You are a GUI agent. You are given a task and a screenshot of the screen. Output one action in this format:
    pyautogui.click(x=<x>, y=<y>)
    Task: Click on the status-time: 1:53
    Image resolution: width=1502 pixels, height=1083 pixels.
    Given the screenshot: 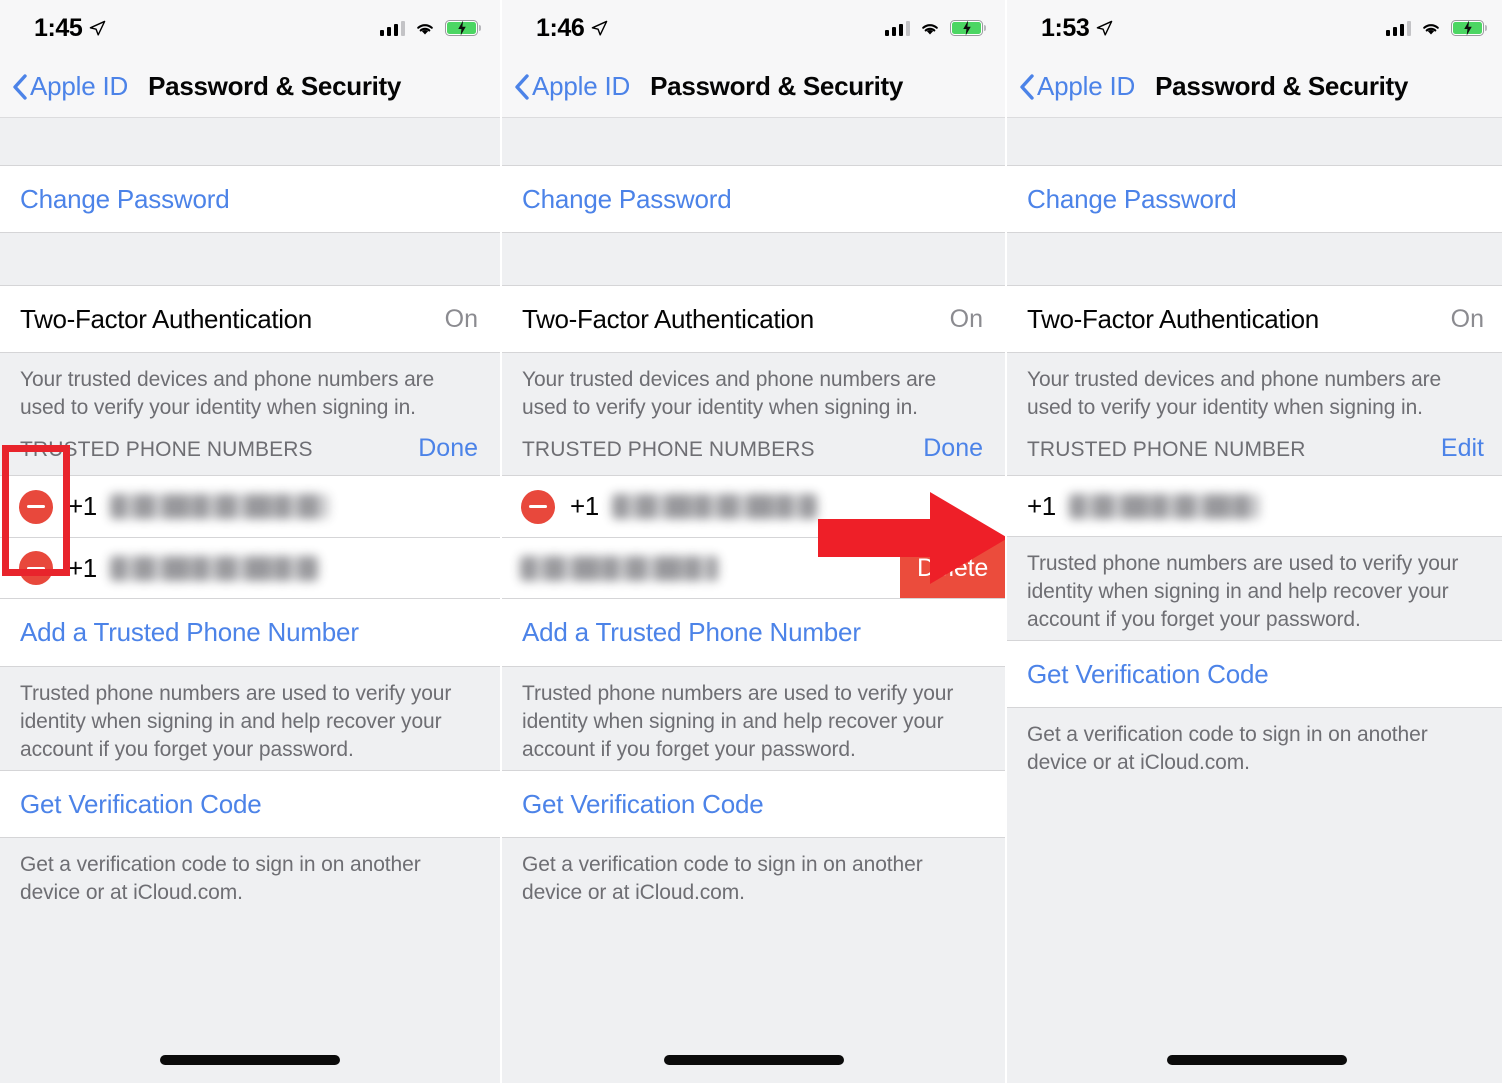 What is the action you would take?
    pyautogui.click(x=1065, y=27)
    